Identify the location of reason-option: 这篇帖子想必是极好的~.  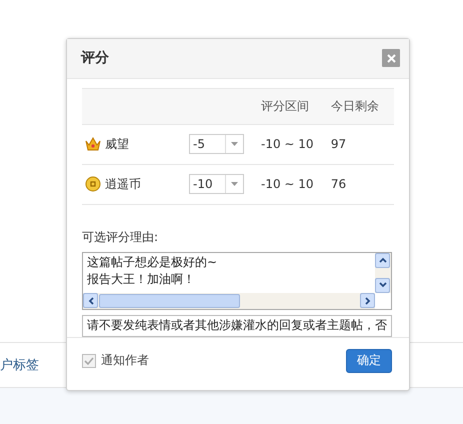
(229, 262).